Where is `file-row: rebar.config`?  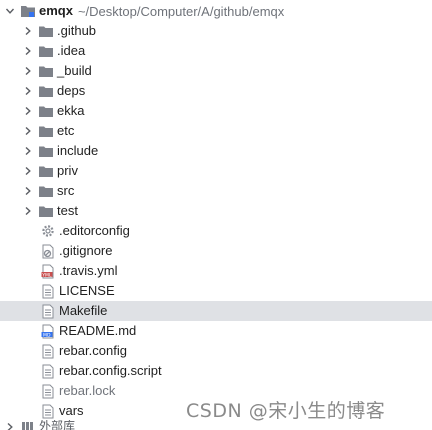
file-row: rebar.config is located at coordinates (216, 351).